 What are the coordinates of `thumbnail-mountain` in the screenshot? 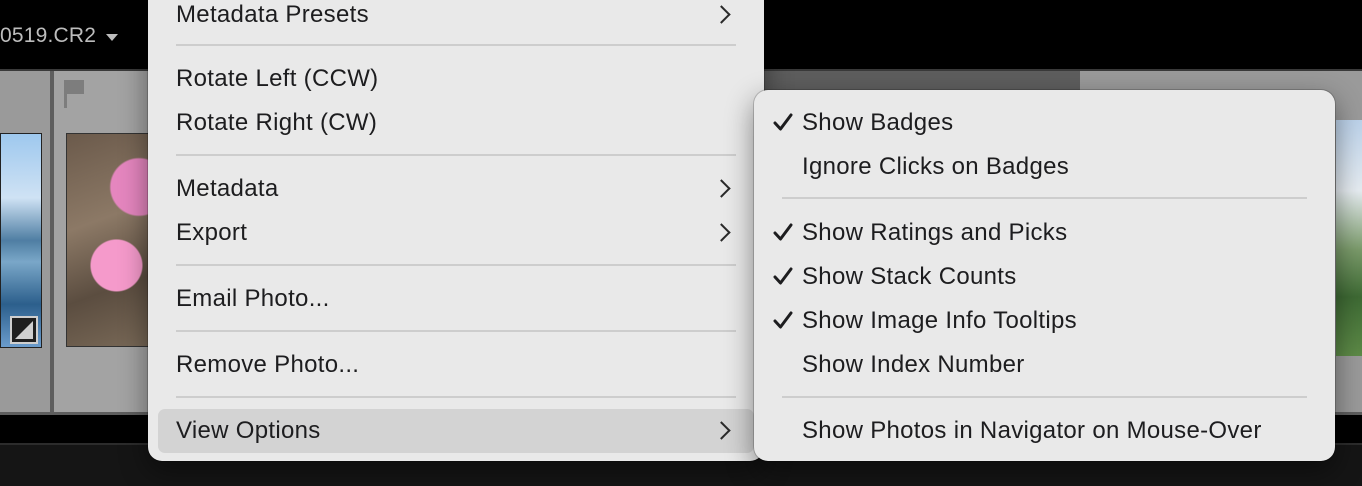 It's located at (1349, 238).